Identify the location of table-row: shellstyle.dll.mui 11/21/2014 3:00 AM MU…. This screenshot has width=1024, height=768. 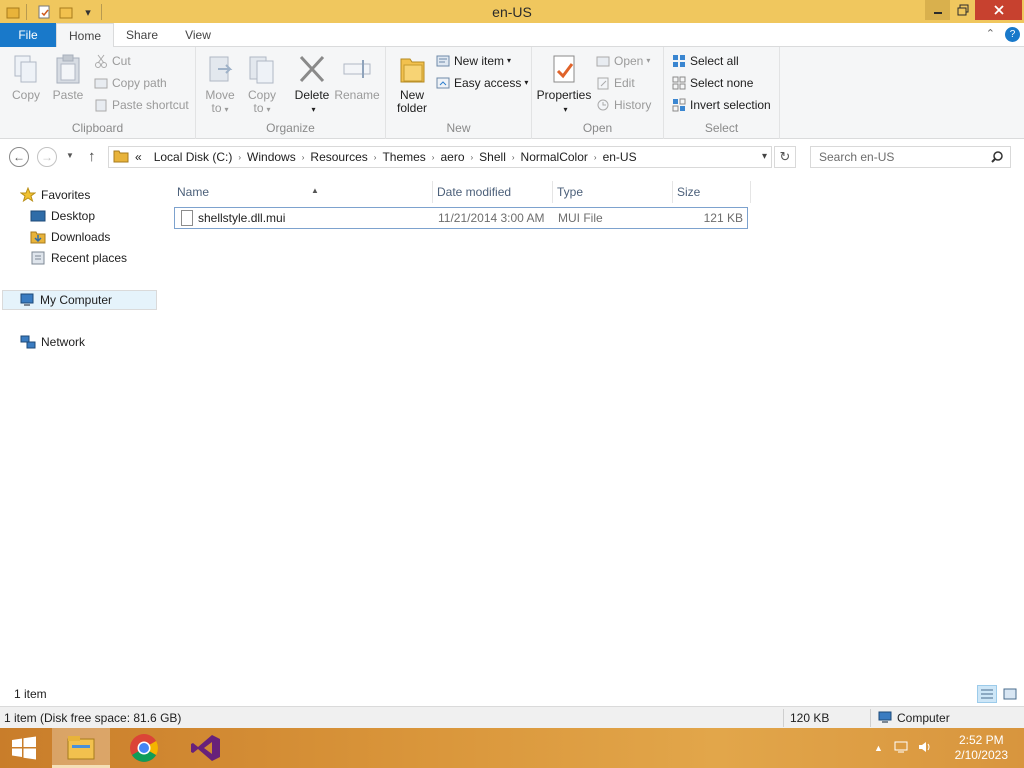
(461, 218).